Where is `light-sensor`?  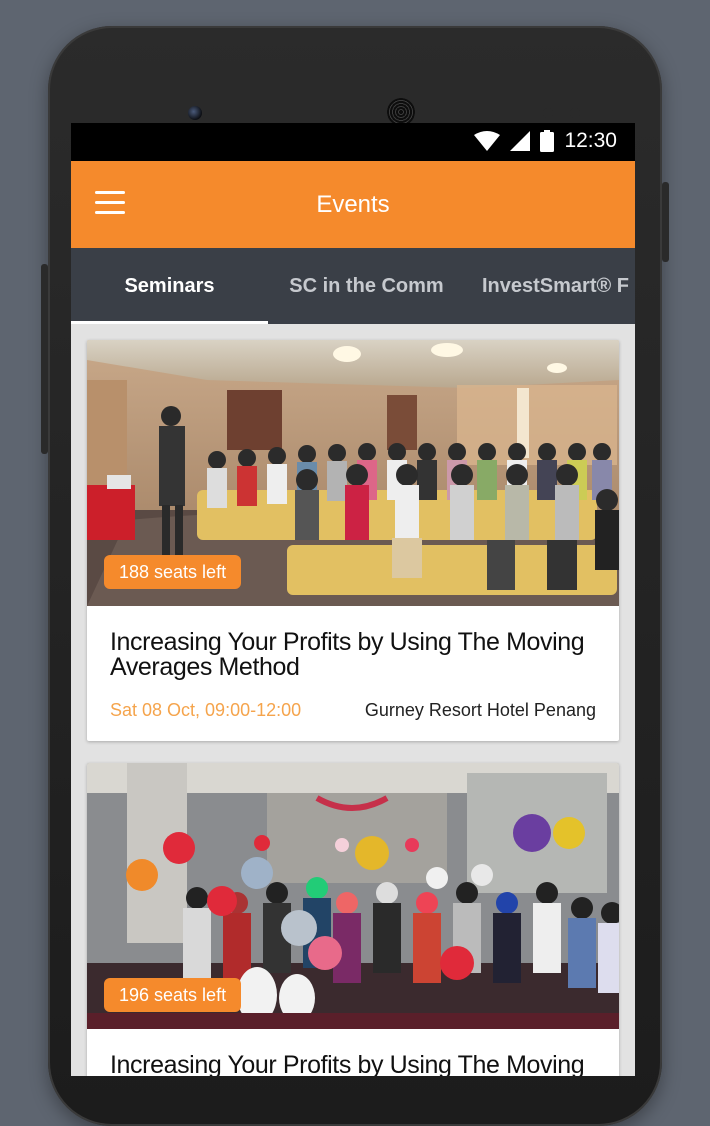
light-sensor is located at coordinates (575, 113).